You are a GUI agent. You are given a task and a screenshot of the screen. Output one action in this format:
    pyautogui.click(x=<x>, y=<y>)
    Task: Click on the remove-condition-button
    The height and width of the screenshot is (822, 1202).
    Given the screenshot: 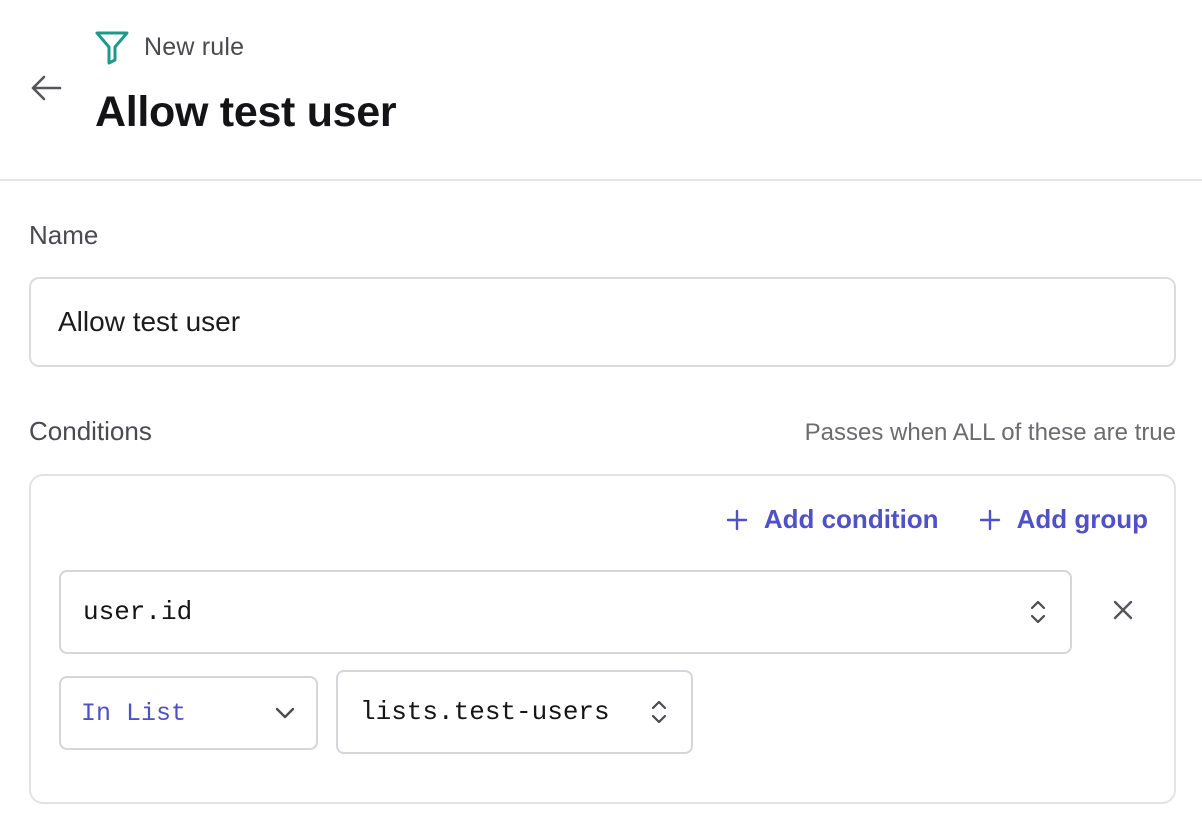 What is the action you would take?
    pyautogui.click(x=1123, y=610)
    